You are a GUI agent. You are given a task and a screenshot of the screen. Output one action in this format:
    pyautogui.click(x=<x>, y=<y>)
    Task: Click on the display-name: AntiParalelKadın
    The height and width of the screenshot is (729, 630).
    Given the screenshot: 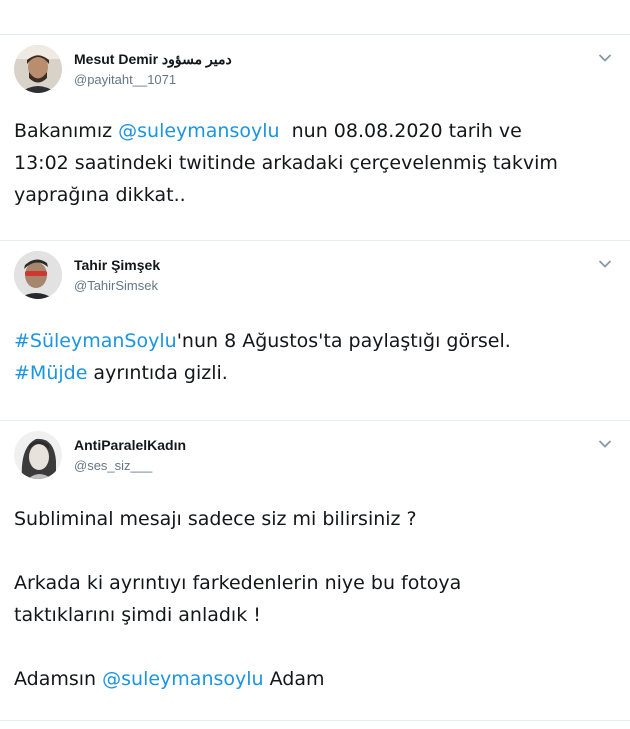 What is the action you would take?
    pyautogui.click(x=130, y=445)
    